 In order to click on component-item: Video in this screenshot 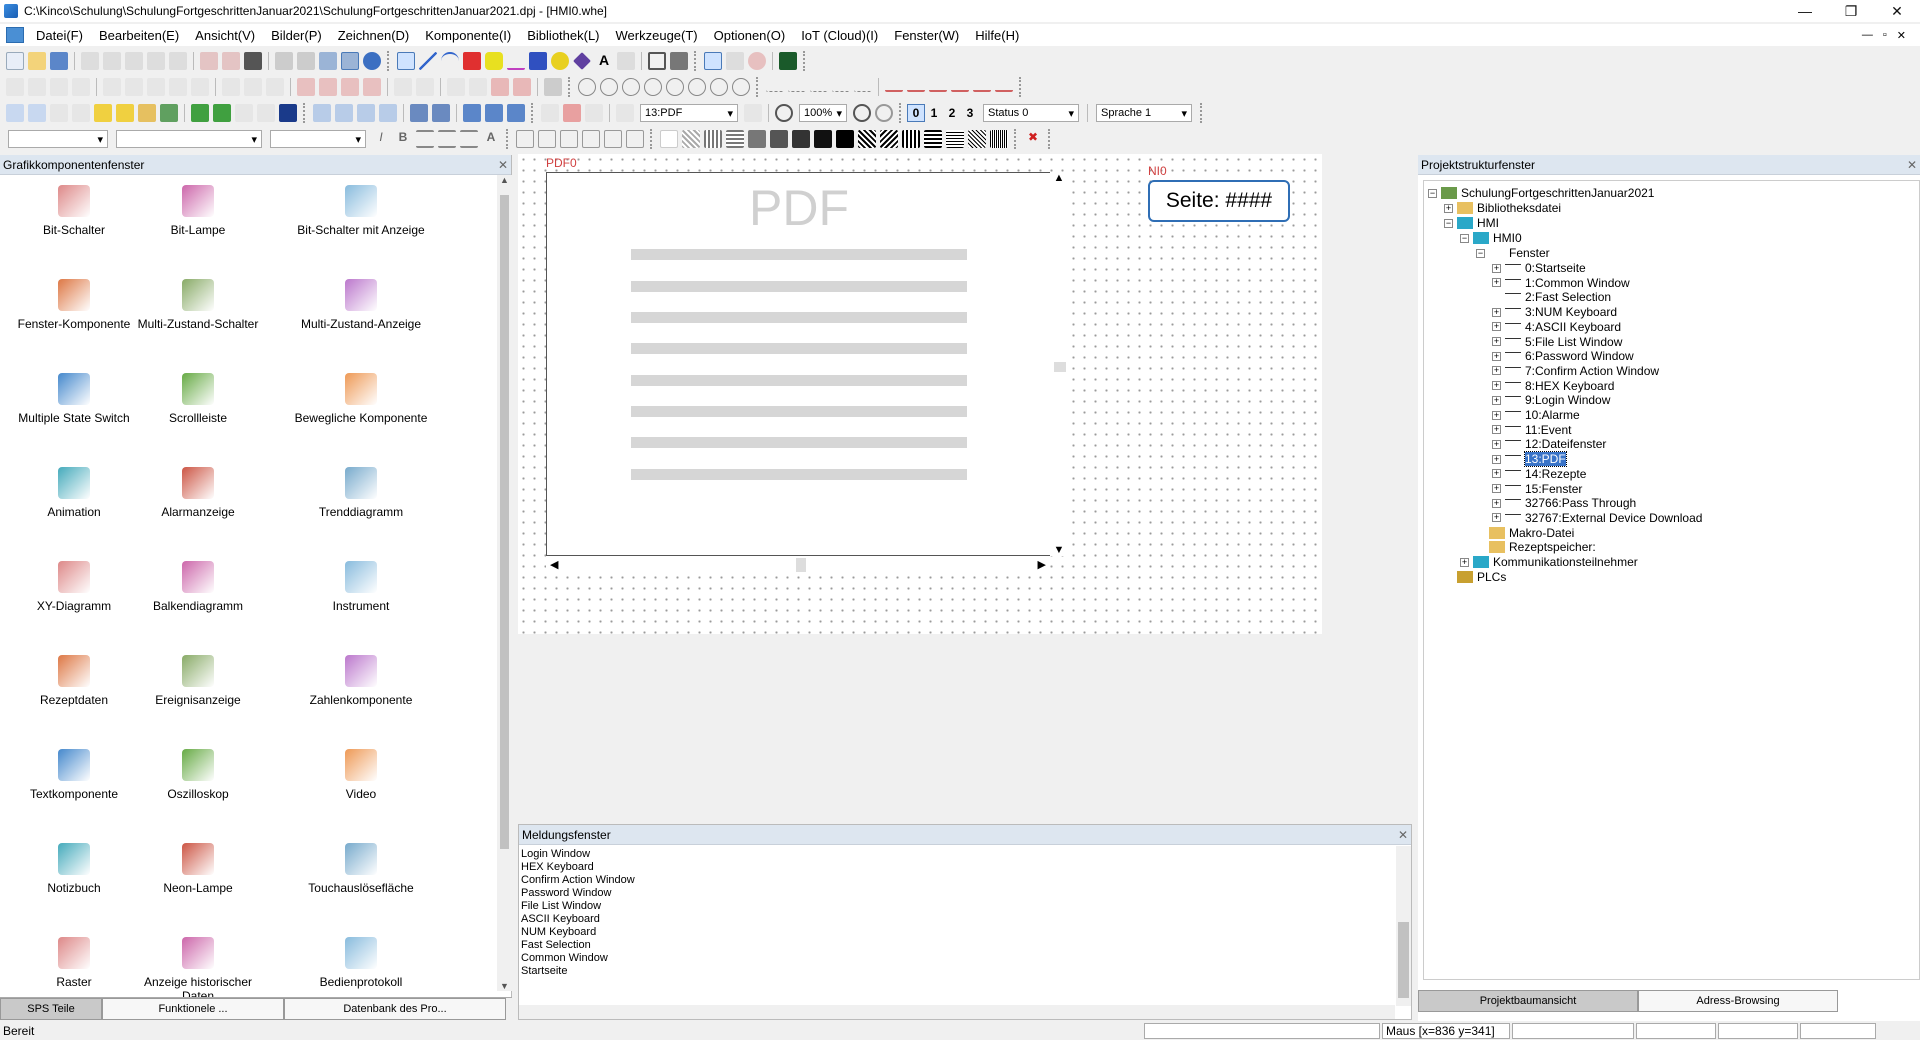, I will do `click(361, 775)`.